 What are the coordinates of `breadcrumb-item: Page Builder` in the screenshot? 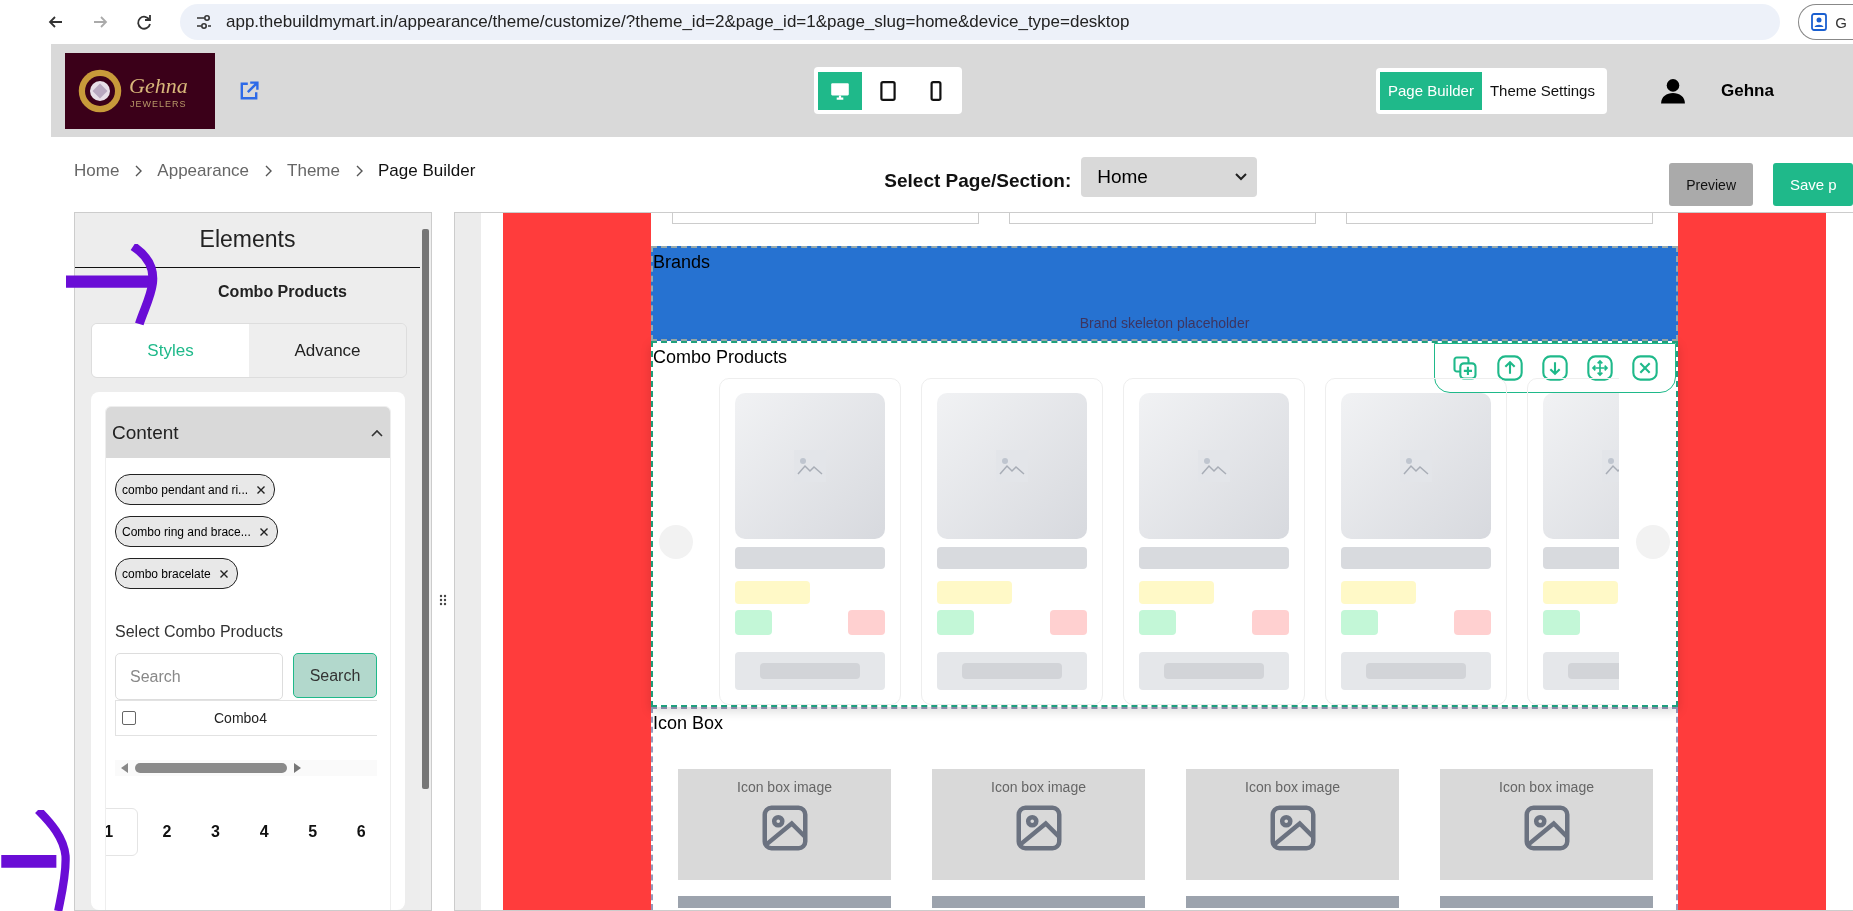 It's located at (426, 171).